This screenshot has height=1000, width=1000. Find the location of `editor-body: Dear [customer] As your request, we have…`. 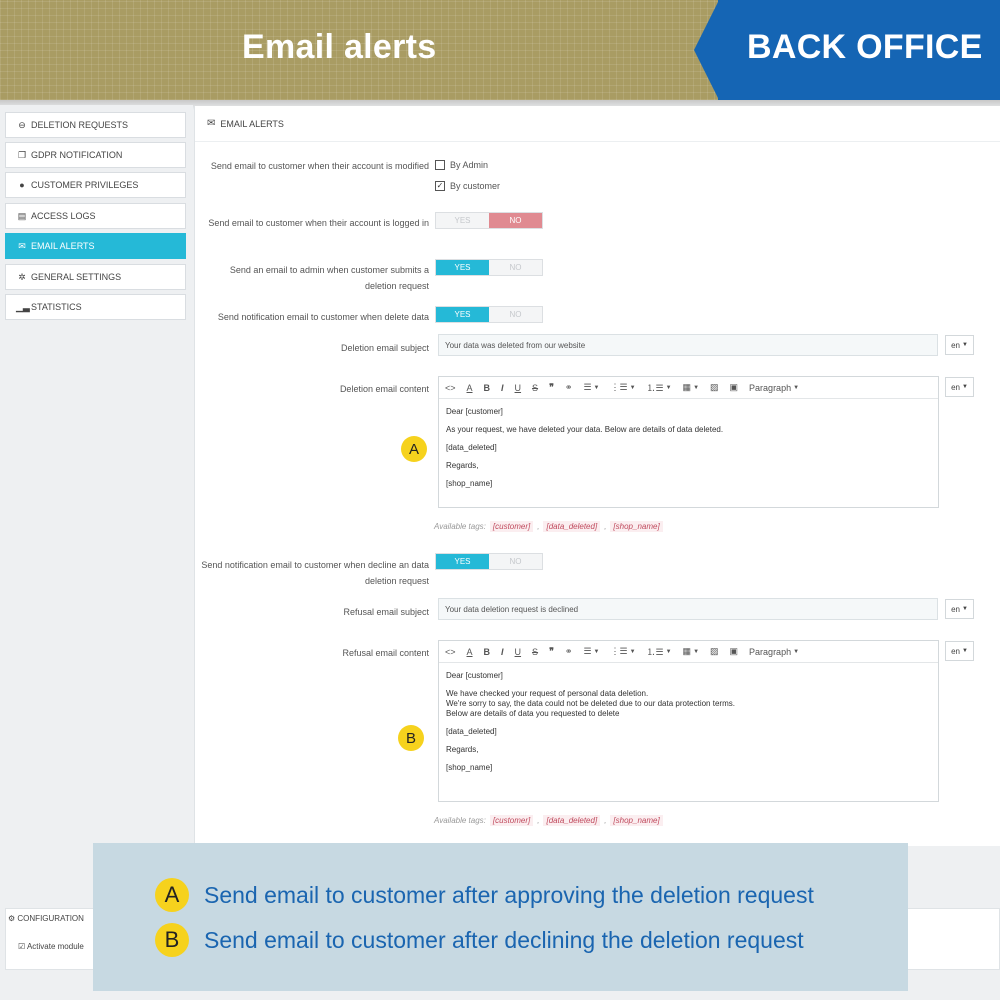

editor-body: Dear [customer] As your request, we have… is located at coordinates (688, 452).